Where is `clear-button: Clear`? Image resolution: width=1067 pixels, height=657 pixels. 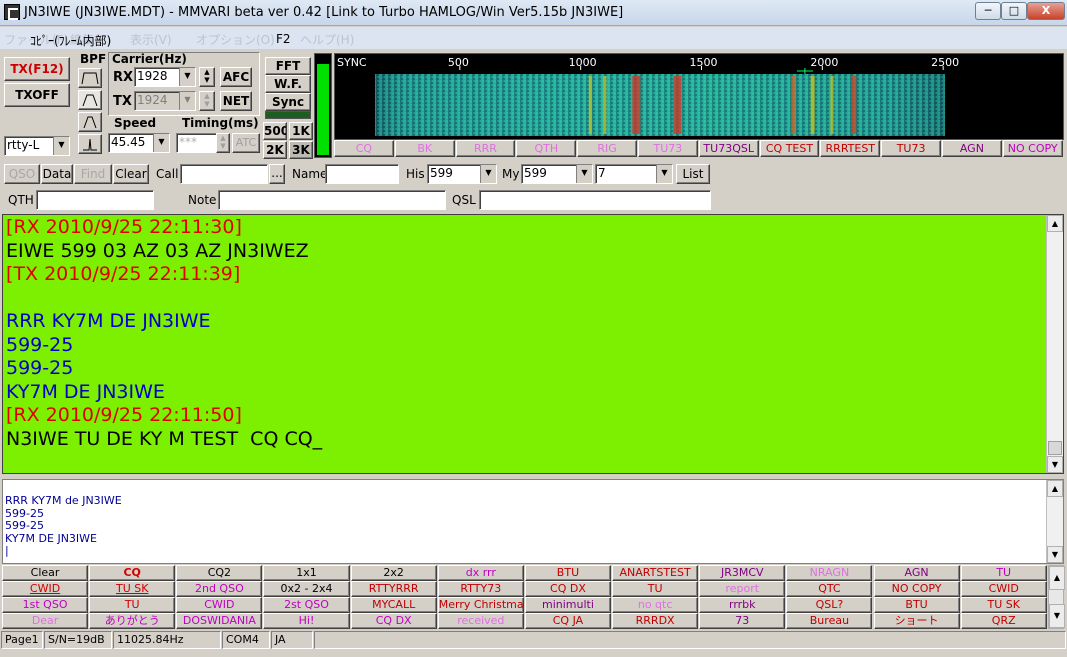 clear-button: Clear is located at coordinates (131, 174).